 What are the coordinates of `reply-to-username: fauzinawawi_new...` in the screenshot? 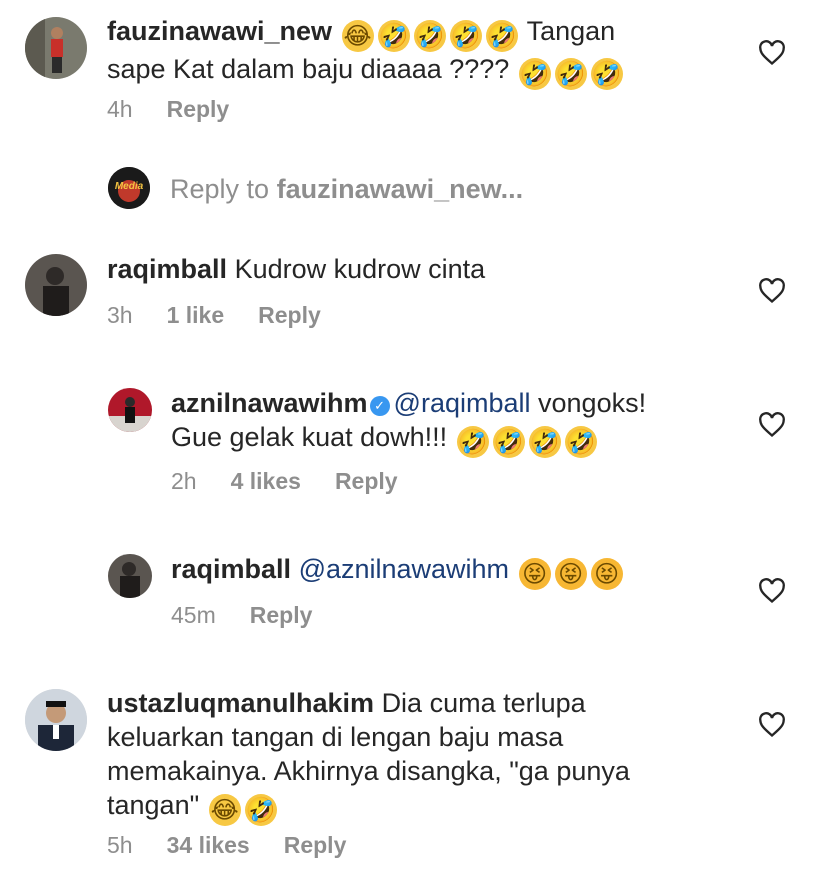 It's located at (400, 189).